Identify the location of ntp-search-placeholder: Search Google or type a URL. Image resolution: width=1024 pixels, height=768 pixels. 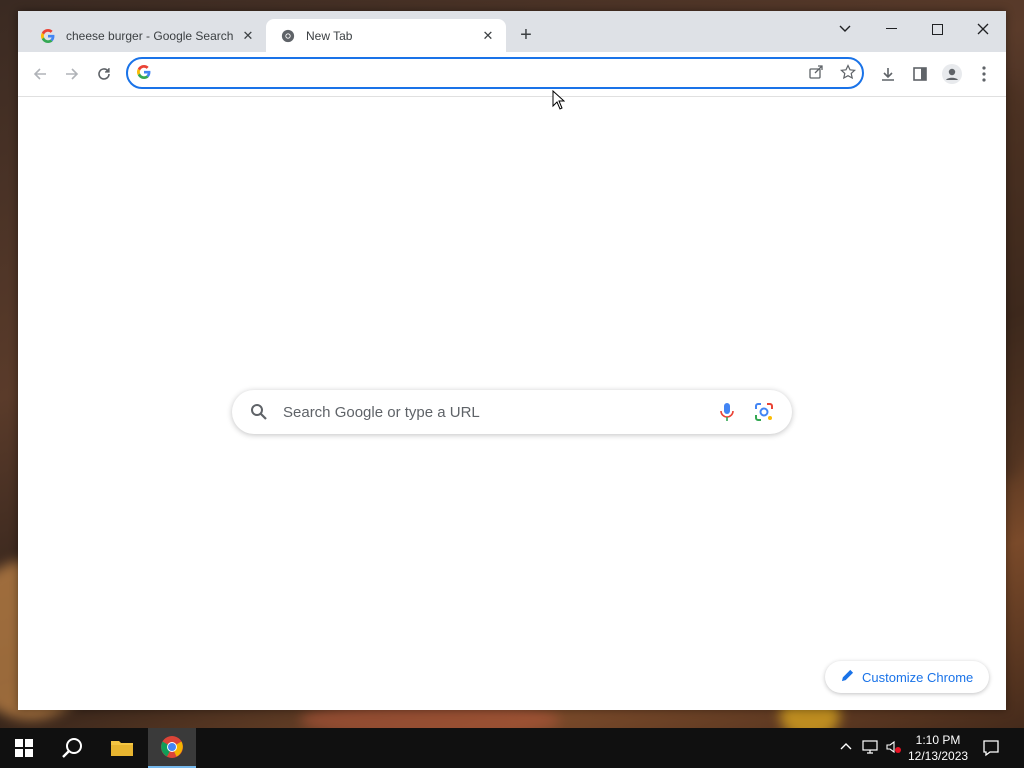
(381, 412).